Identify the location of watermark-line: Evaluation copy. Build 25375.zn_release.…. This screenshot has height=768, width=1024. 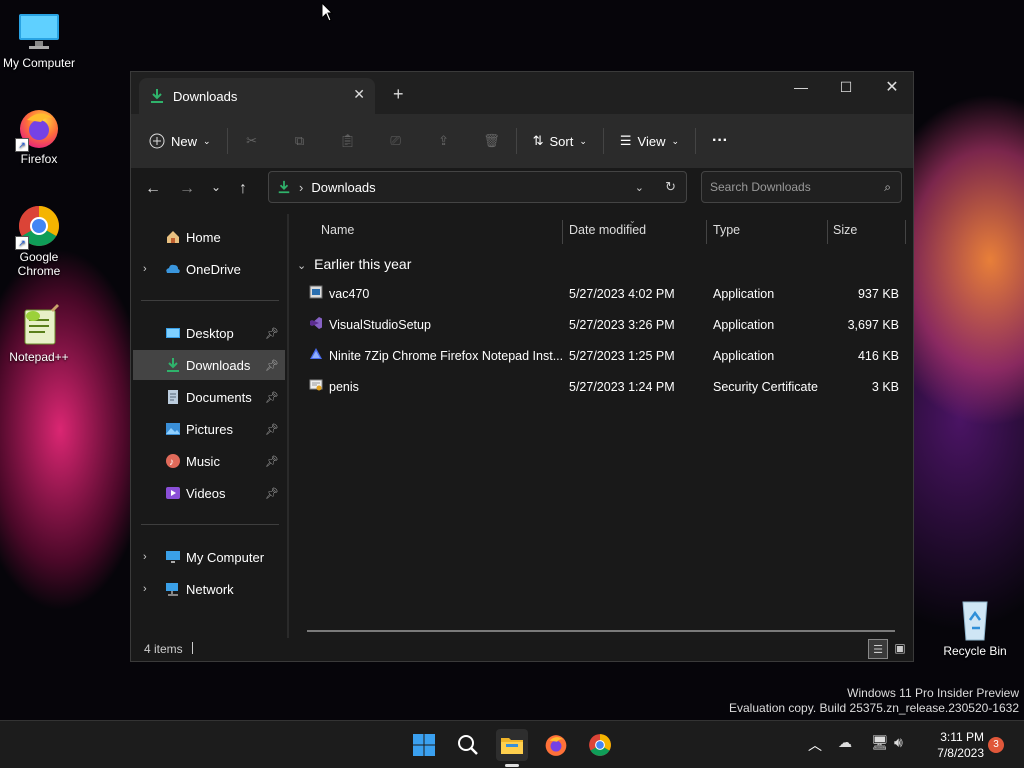
(874, 708).